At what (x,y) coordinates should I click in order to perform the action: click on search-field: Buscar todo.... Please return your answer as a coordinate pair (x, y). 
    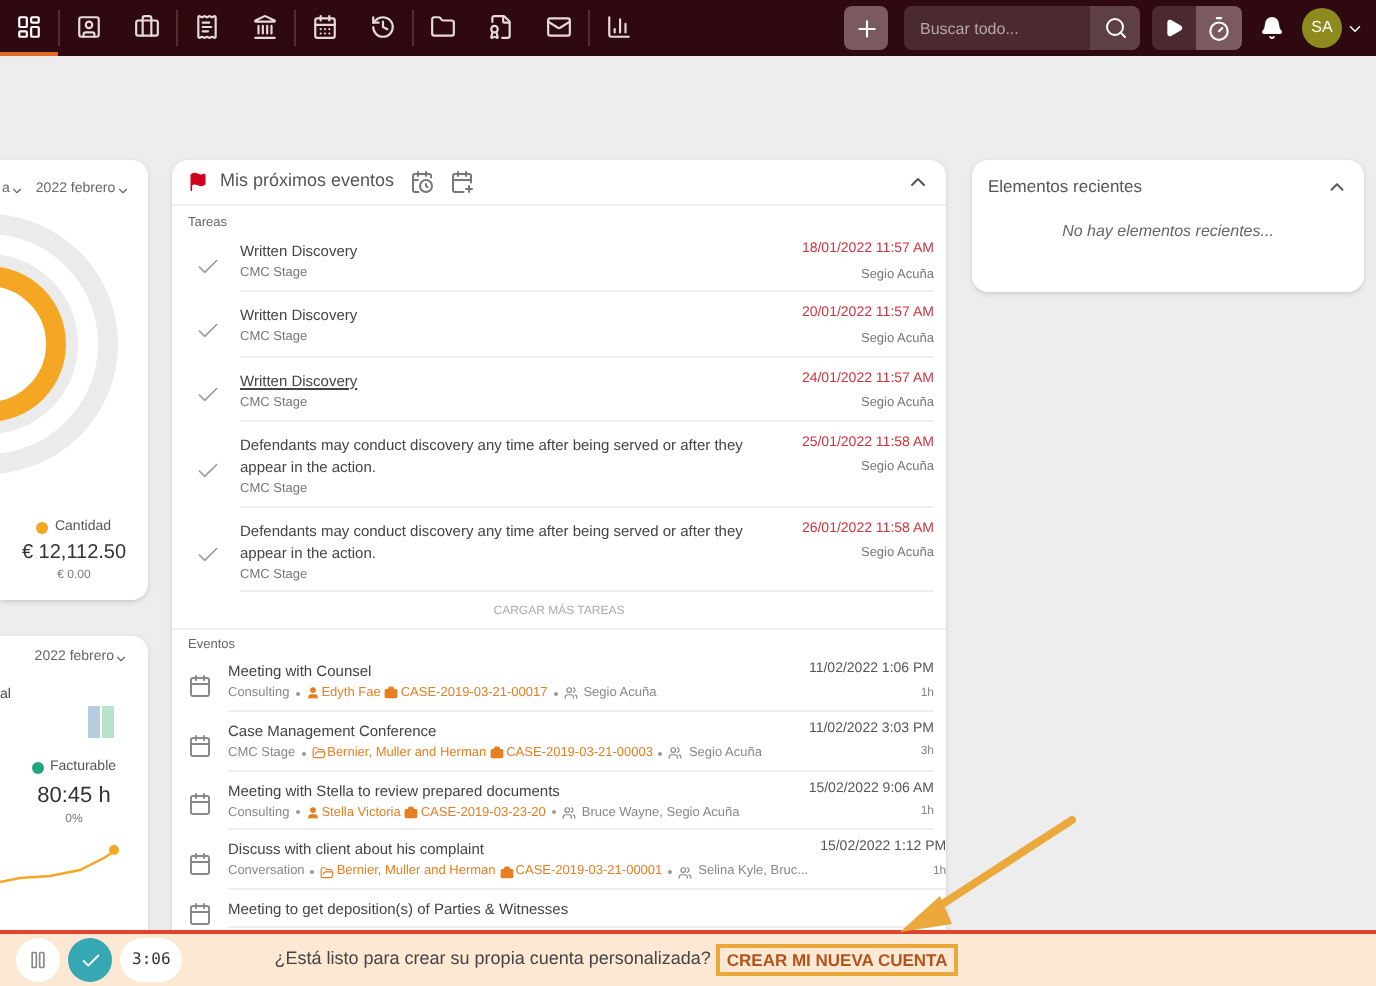
    Looking at the image, I should click on (997, 28).